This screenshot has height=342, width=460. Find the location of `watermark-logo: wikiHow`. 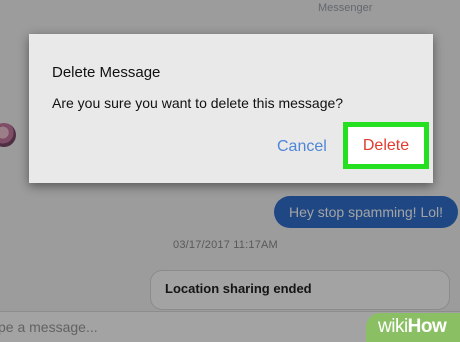

watermark-logo: wikiHow is located at coordinates (412, 327).